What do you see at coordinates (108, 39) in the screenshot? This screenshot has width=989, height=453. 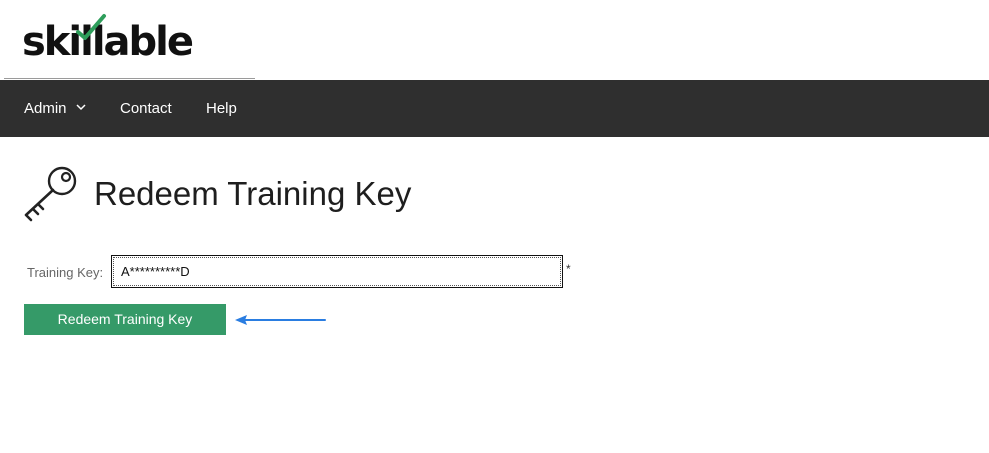 I see `skillable-logo: skillable` at bounding box center [108, 39].